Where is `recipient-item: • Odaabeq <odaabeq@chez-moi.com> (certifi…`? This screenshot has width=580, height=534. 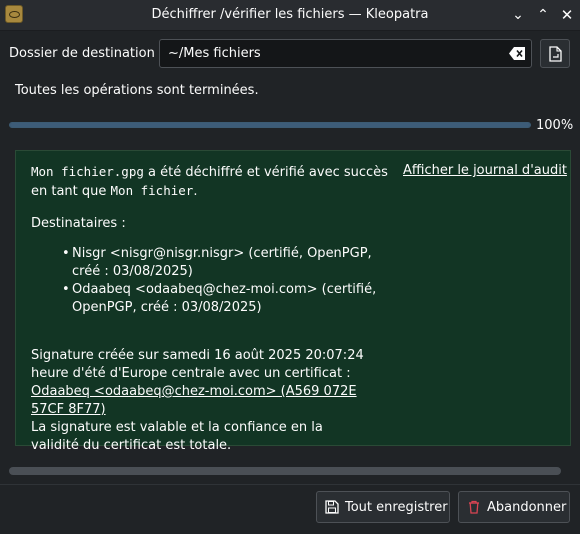 recipient-item: • Odaabeq <odaabeq@chez-moi.com> (certifi… is located at coordinates (219, 298).